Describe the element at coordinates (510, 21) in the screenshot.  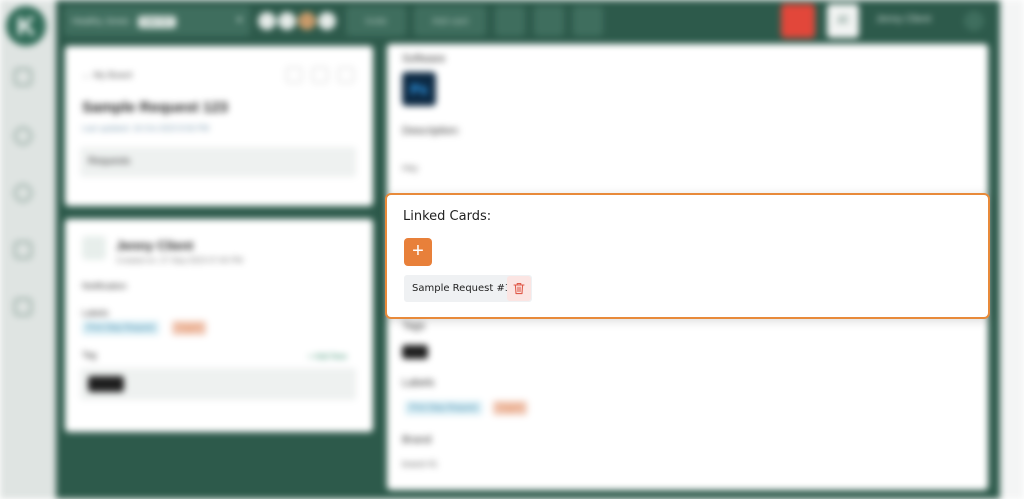
I see `filter-icon` at that location.